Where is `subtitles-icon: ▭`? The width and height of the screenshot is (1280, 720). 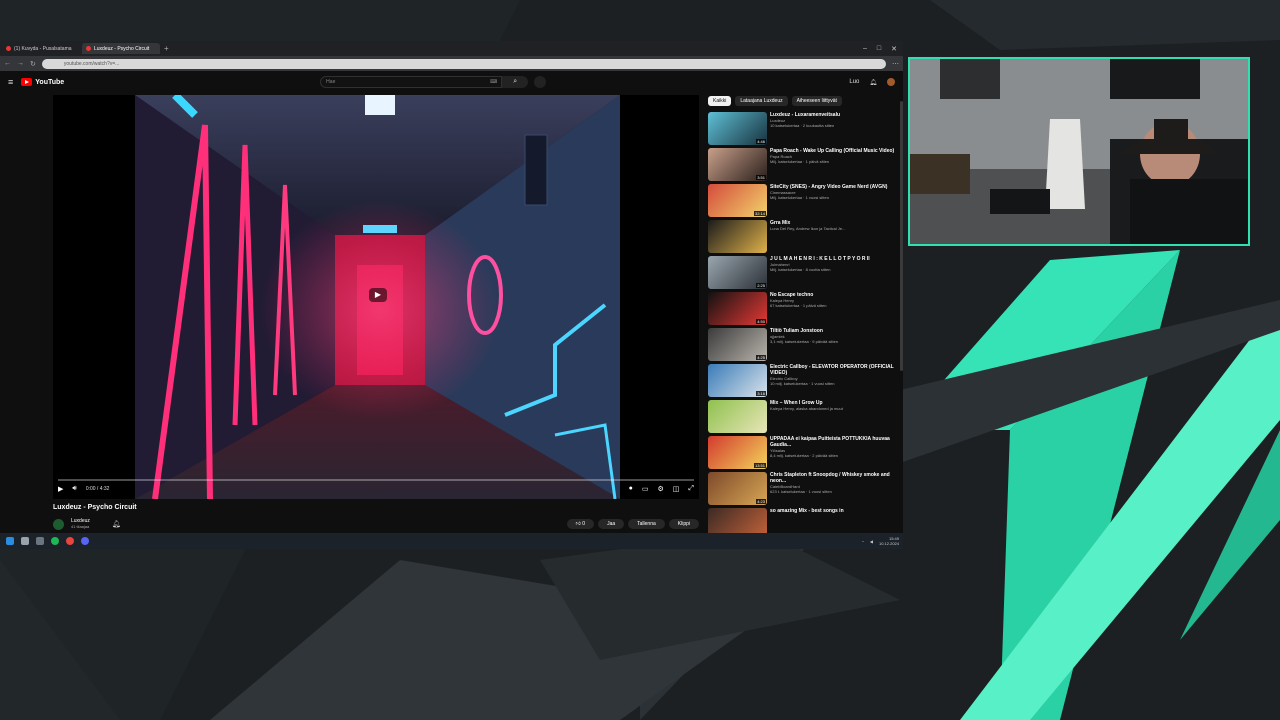
subtitles-icon: ▭ is located at coordinates (645, 489).